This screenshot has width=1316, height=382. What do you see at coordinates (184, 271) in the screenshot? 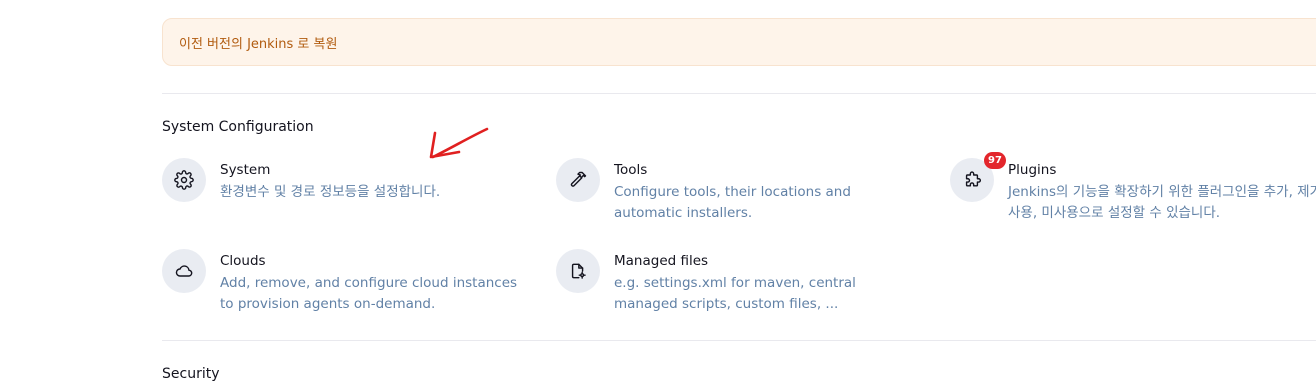
I see `cloud-icon` at bounding box center [184, 271].